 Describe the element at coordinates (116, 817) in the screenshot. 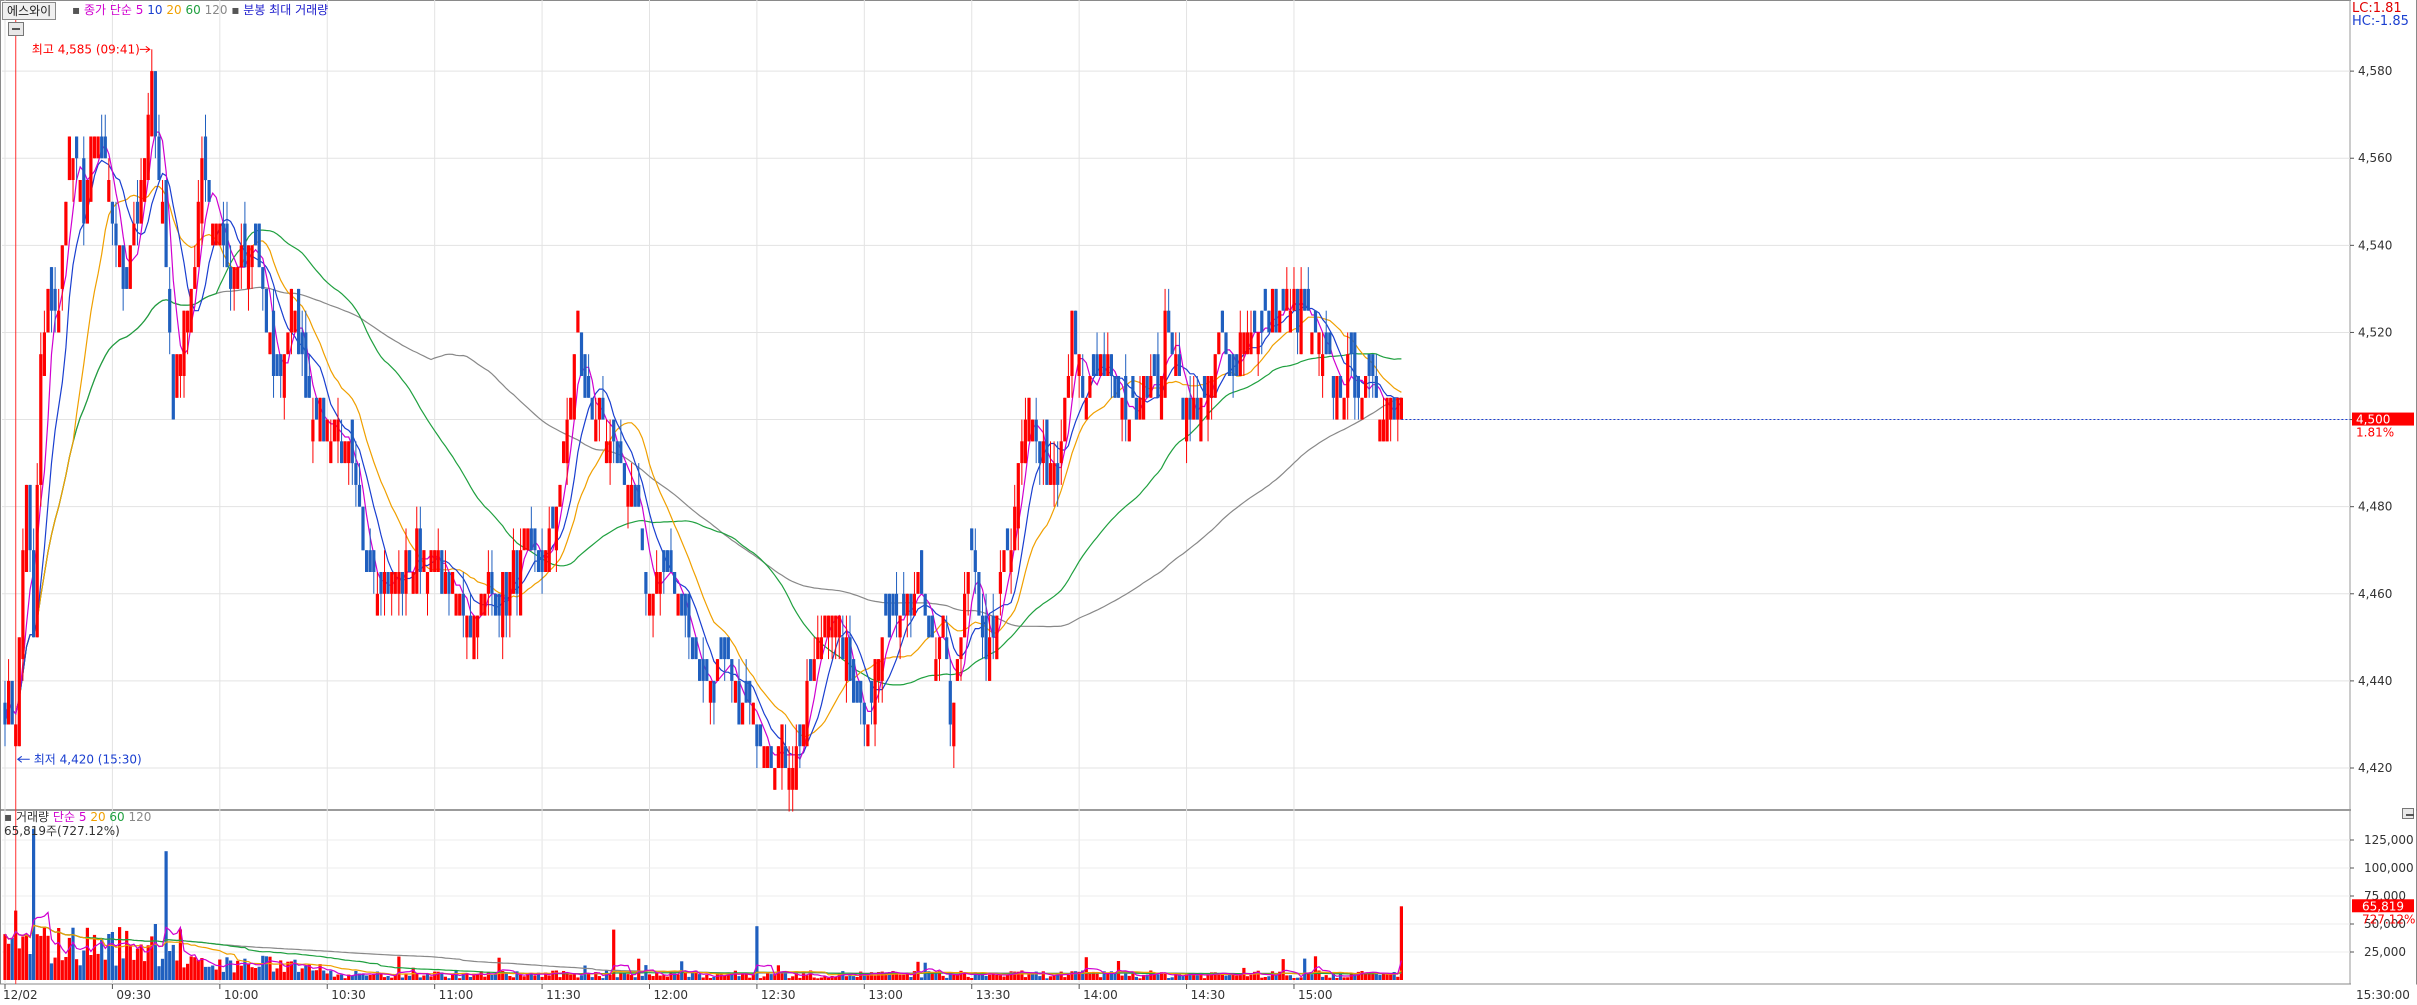

I see `vol-ma60-legend: 60` at that location.